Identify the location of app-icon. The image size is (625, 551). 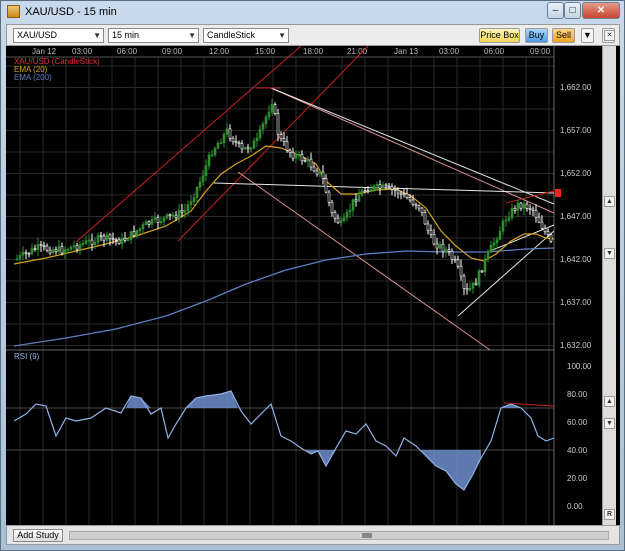
(13, 11).